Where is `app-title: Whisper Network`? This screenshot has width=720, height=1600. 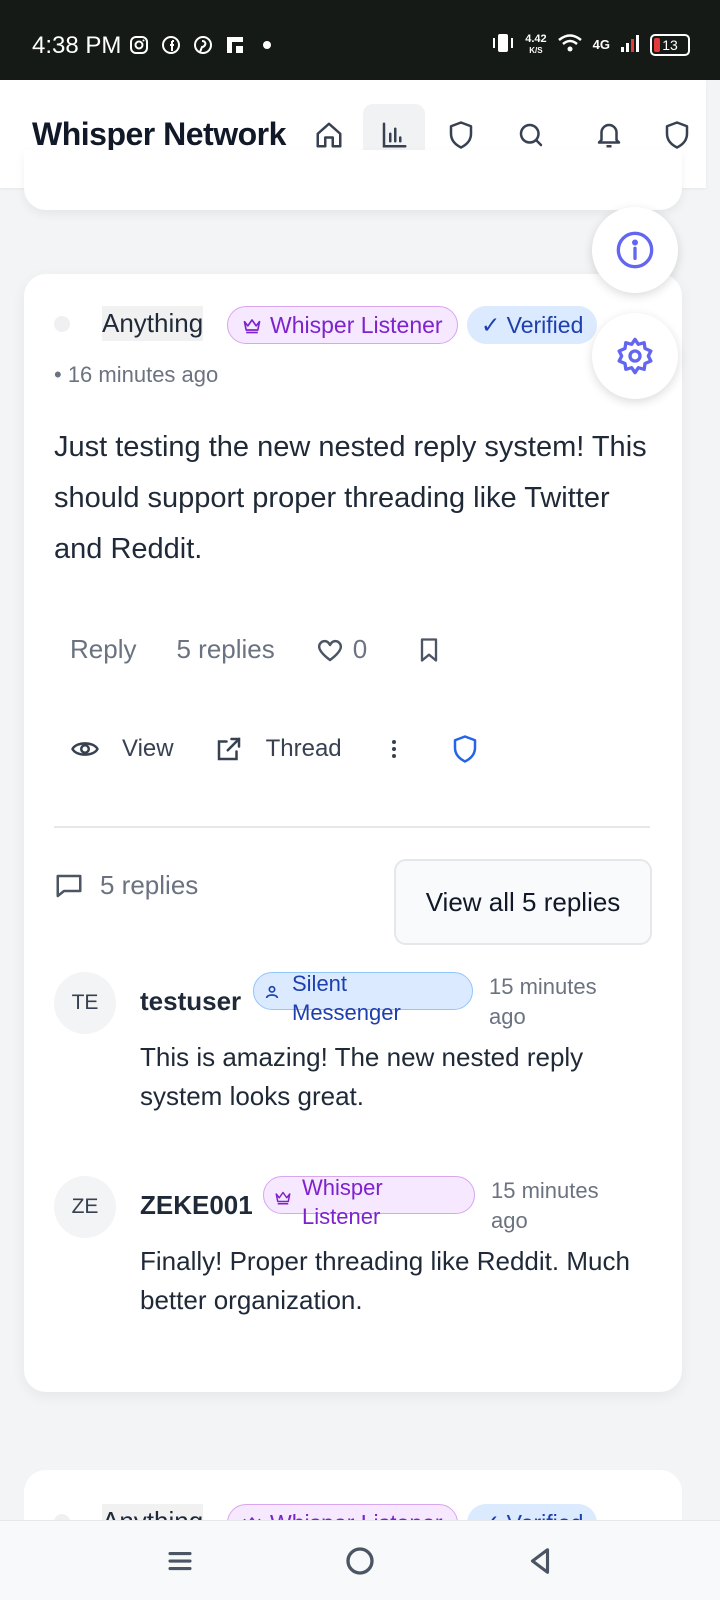 app-title: Whisper Network is located at coordinates (159, 134).